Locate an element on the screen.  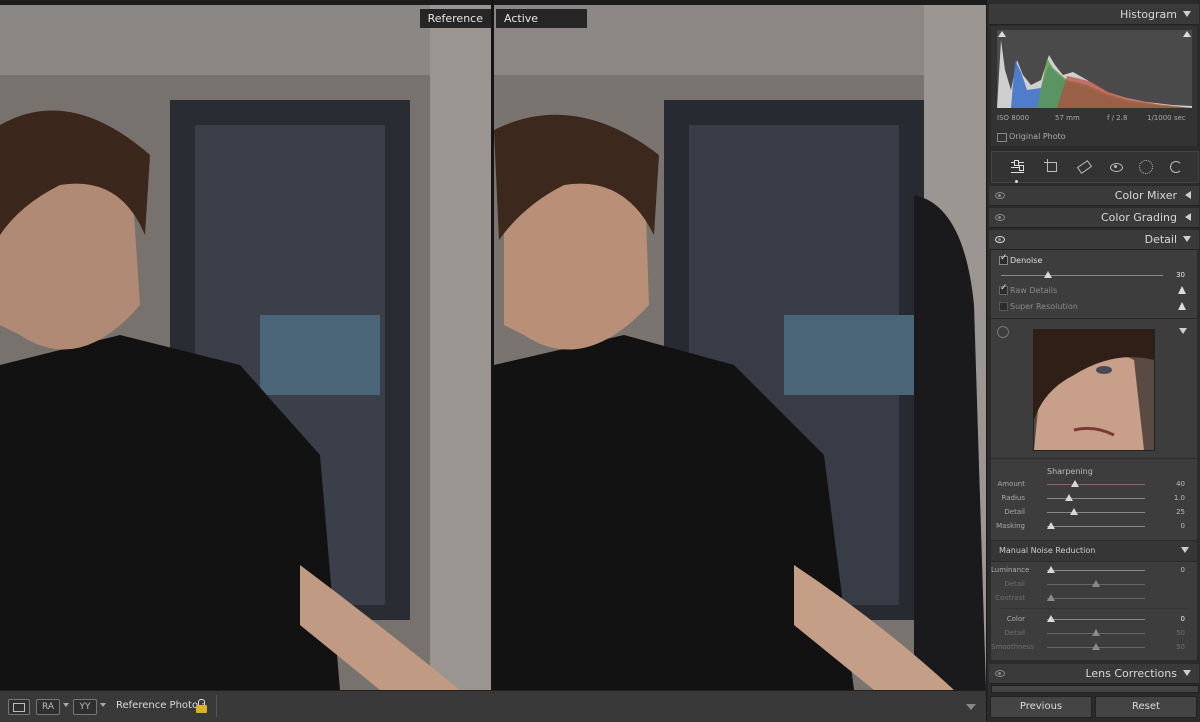
denoise-slider is located at coordinates (1082, 275).